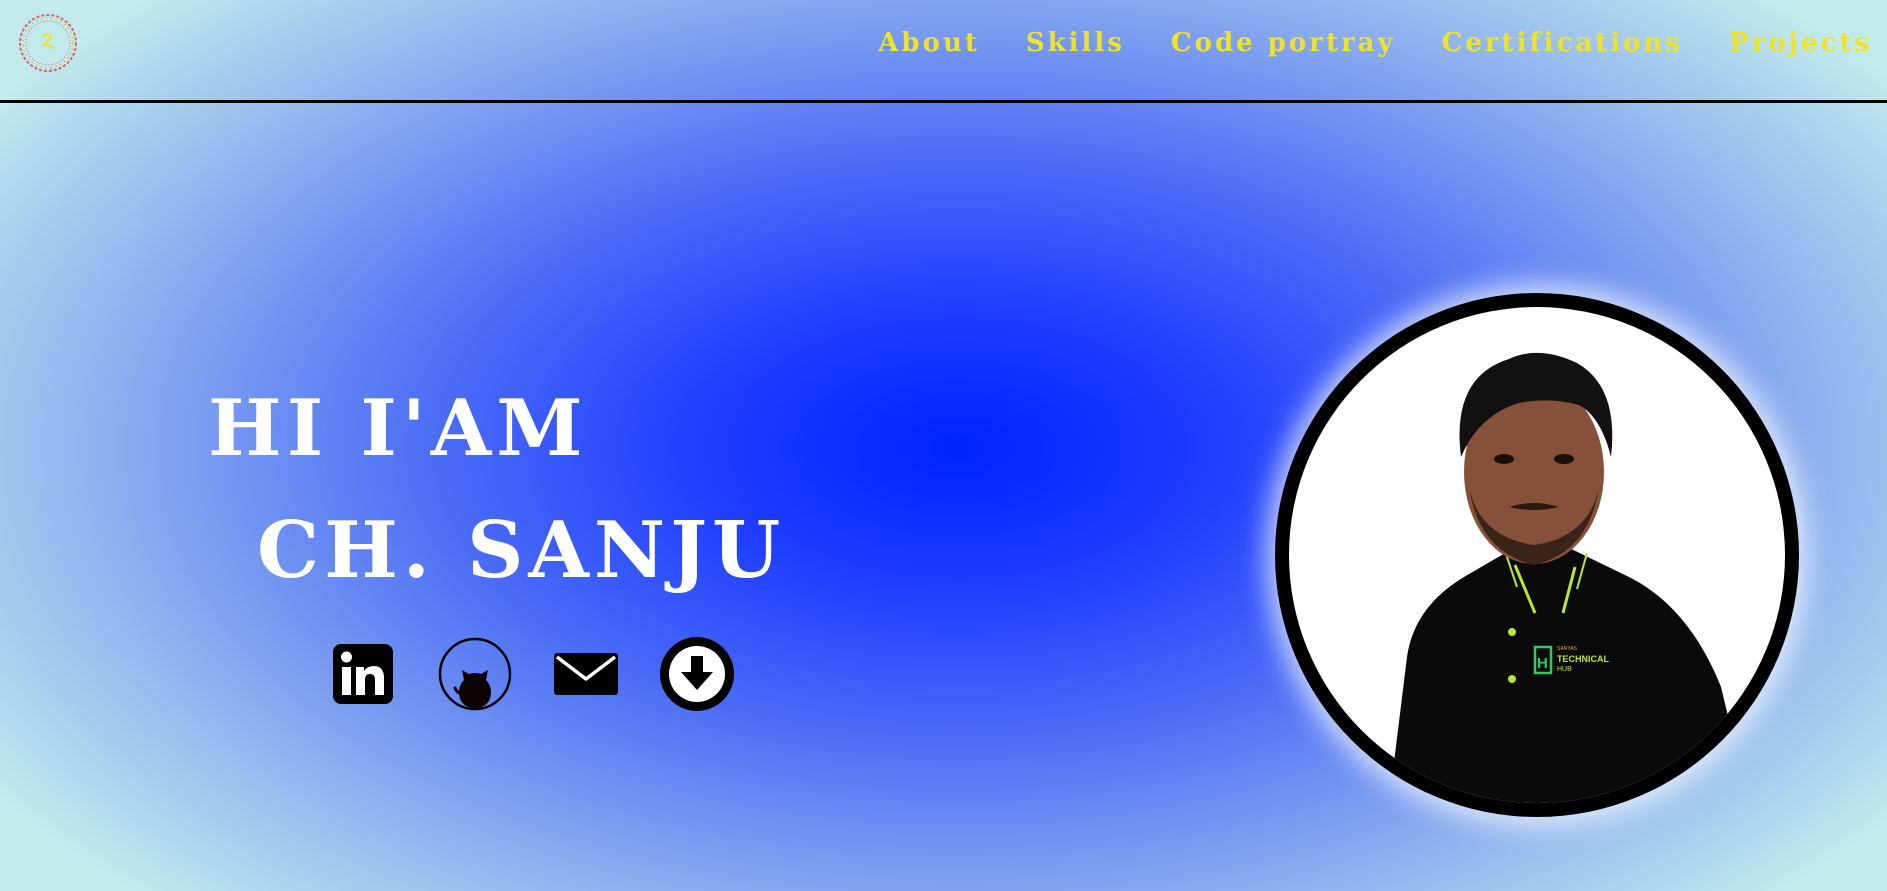 This screenshot has width=1887, height=891. Describe the element at coordinates (48, 43) in the screenshot. I see `logo-icon` at that location.